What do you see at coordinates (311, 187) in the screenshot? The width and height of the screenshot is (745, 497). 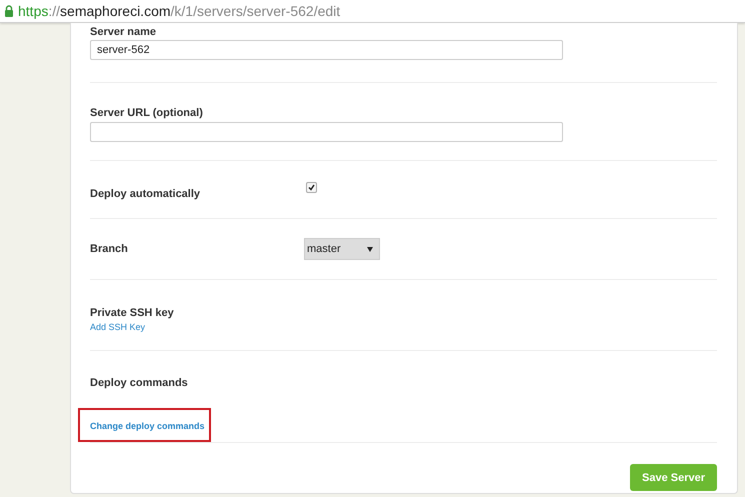 I see `checkbox` at bounding box center [311, 187].